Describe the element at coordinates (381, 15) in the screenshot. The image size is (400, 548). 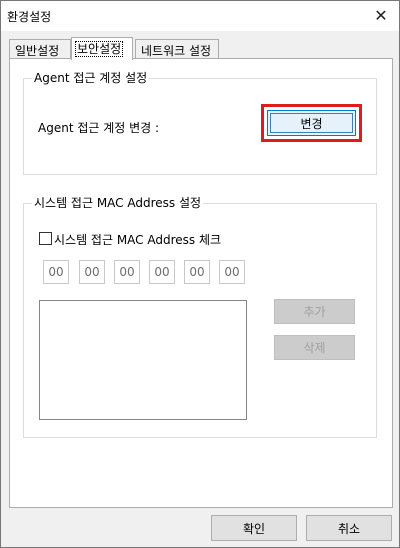
I see `close-icon: ✕` at that location.